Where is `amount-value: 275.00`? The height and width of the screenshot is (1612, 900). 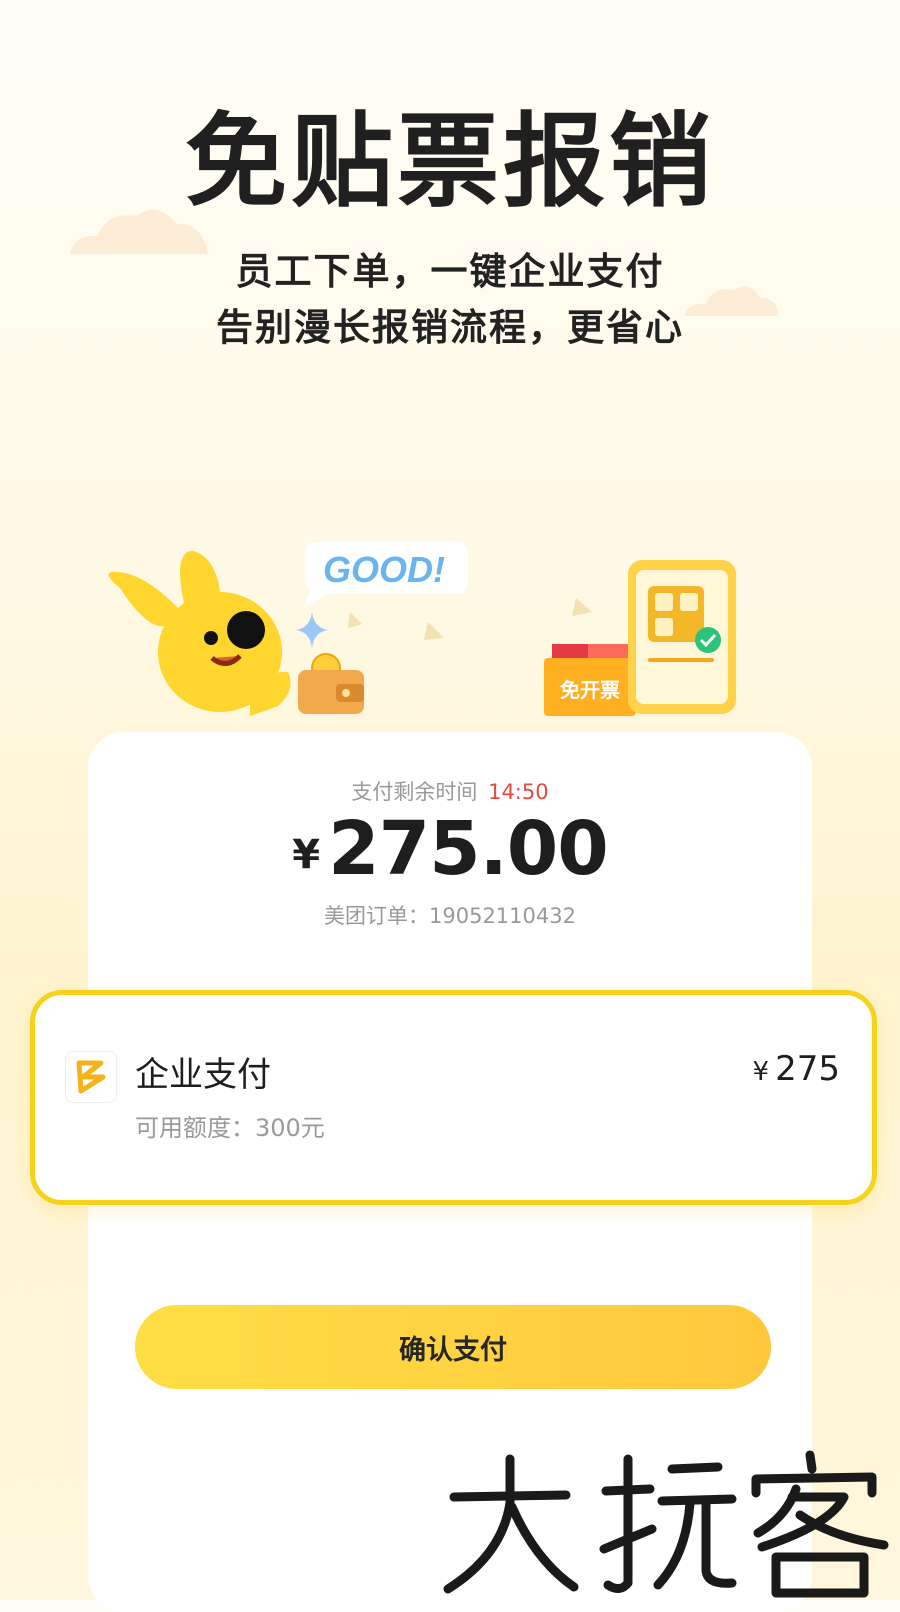 amount-value: 275.00 is located at coordinates (468, 849).